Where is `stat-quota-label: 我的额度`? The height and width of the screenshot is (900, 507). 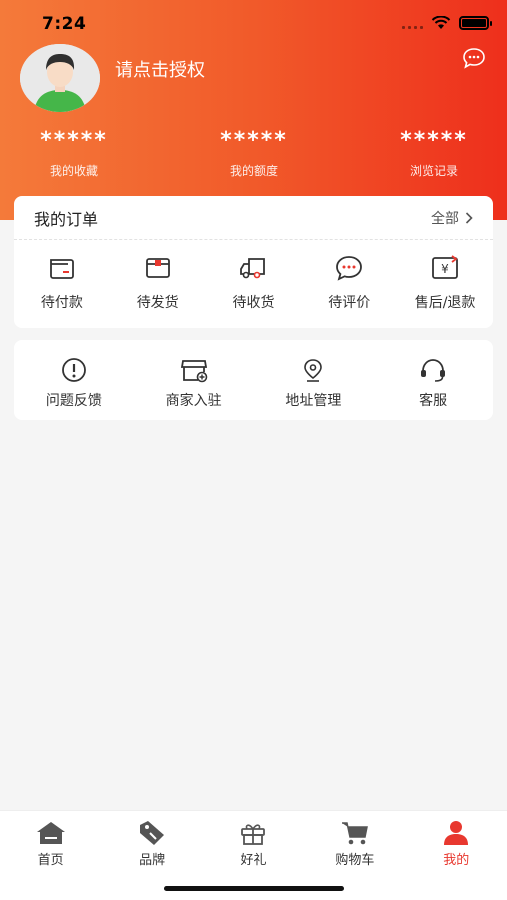 stat-quota-label: 我的额度 is located at coordinates (253, 171).